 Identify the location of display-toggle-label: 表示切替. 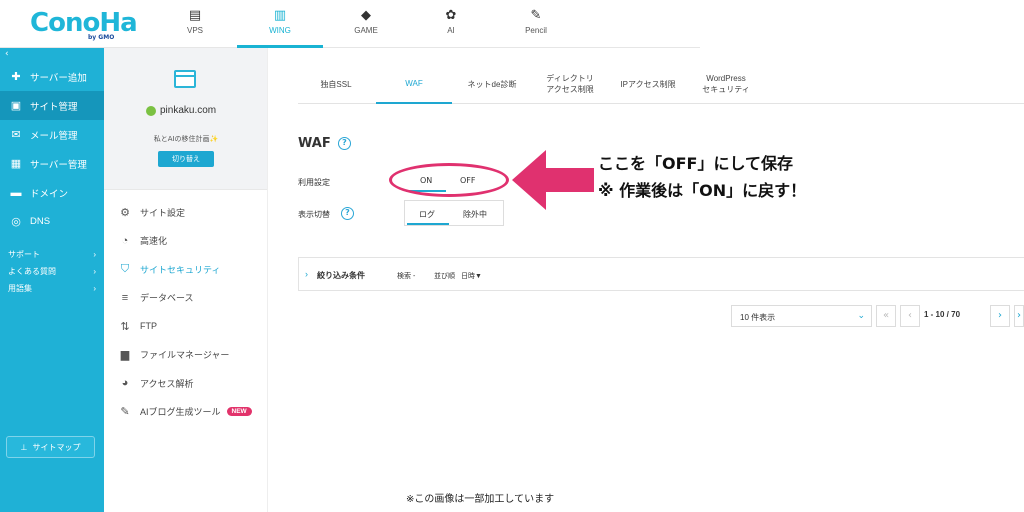
(314, 214).